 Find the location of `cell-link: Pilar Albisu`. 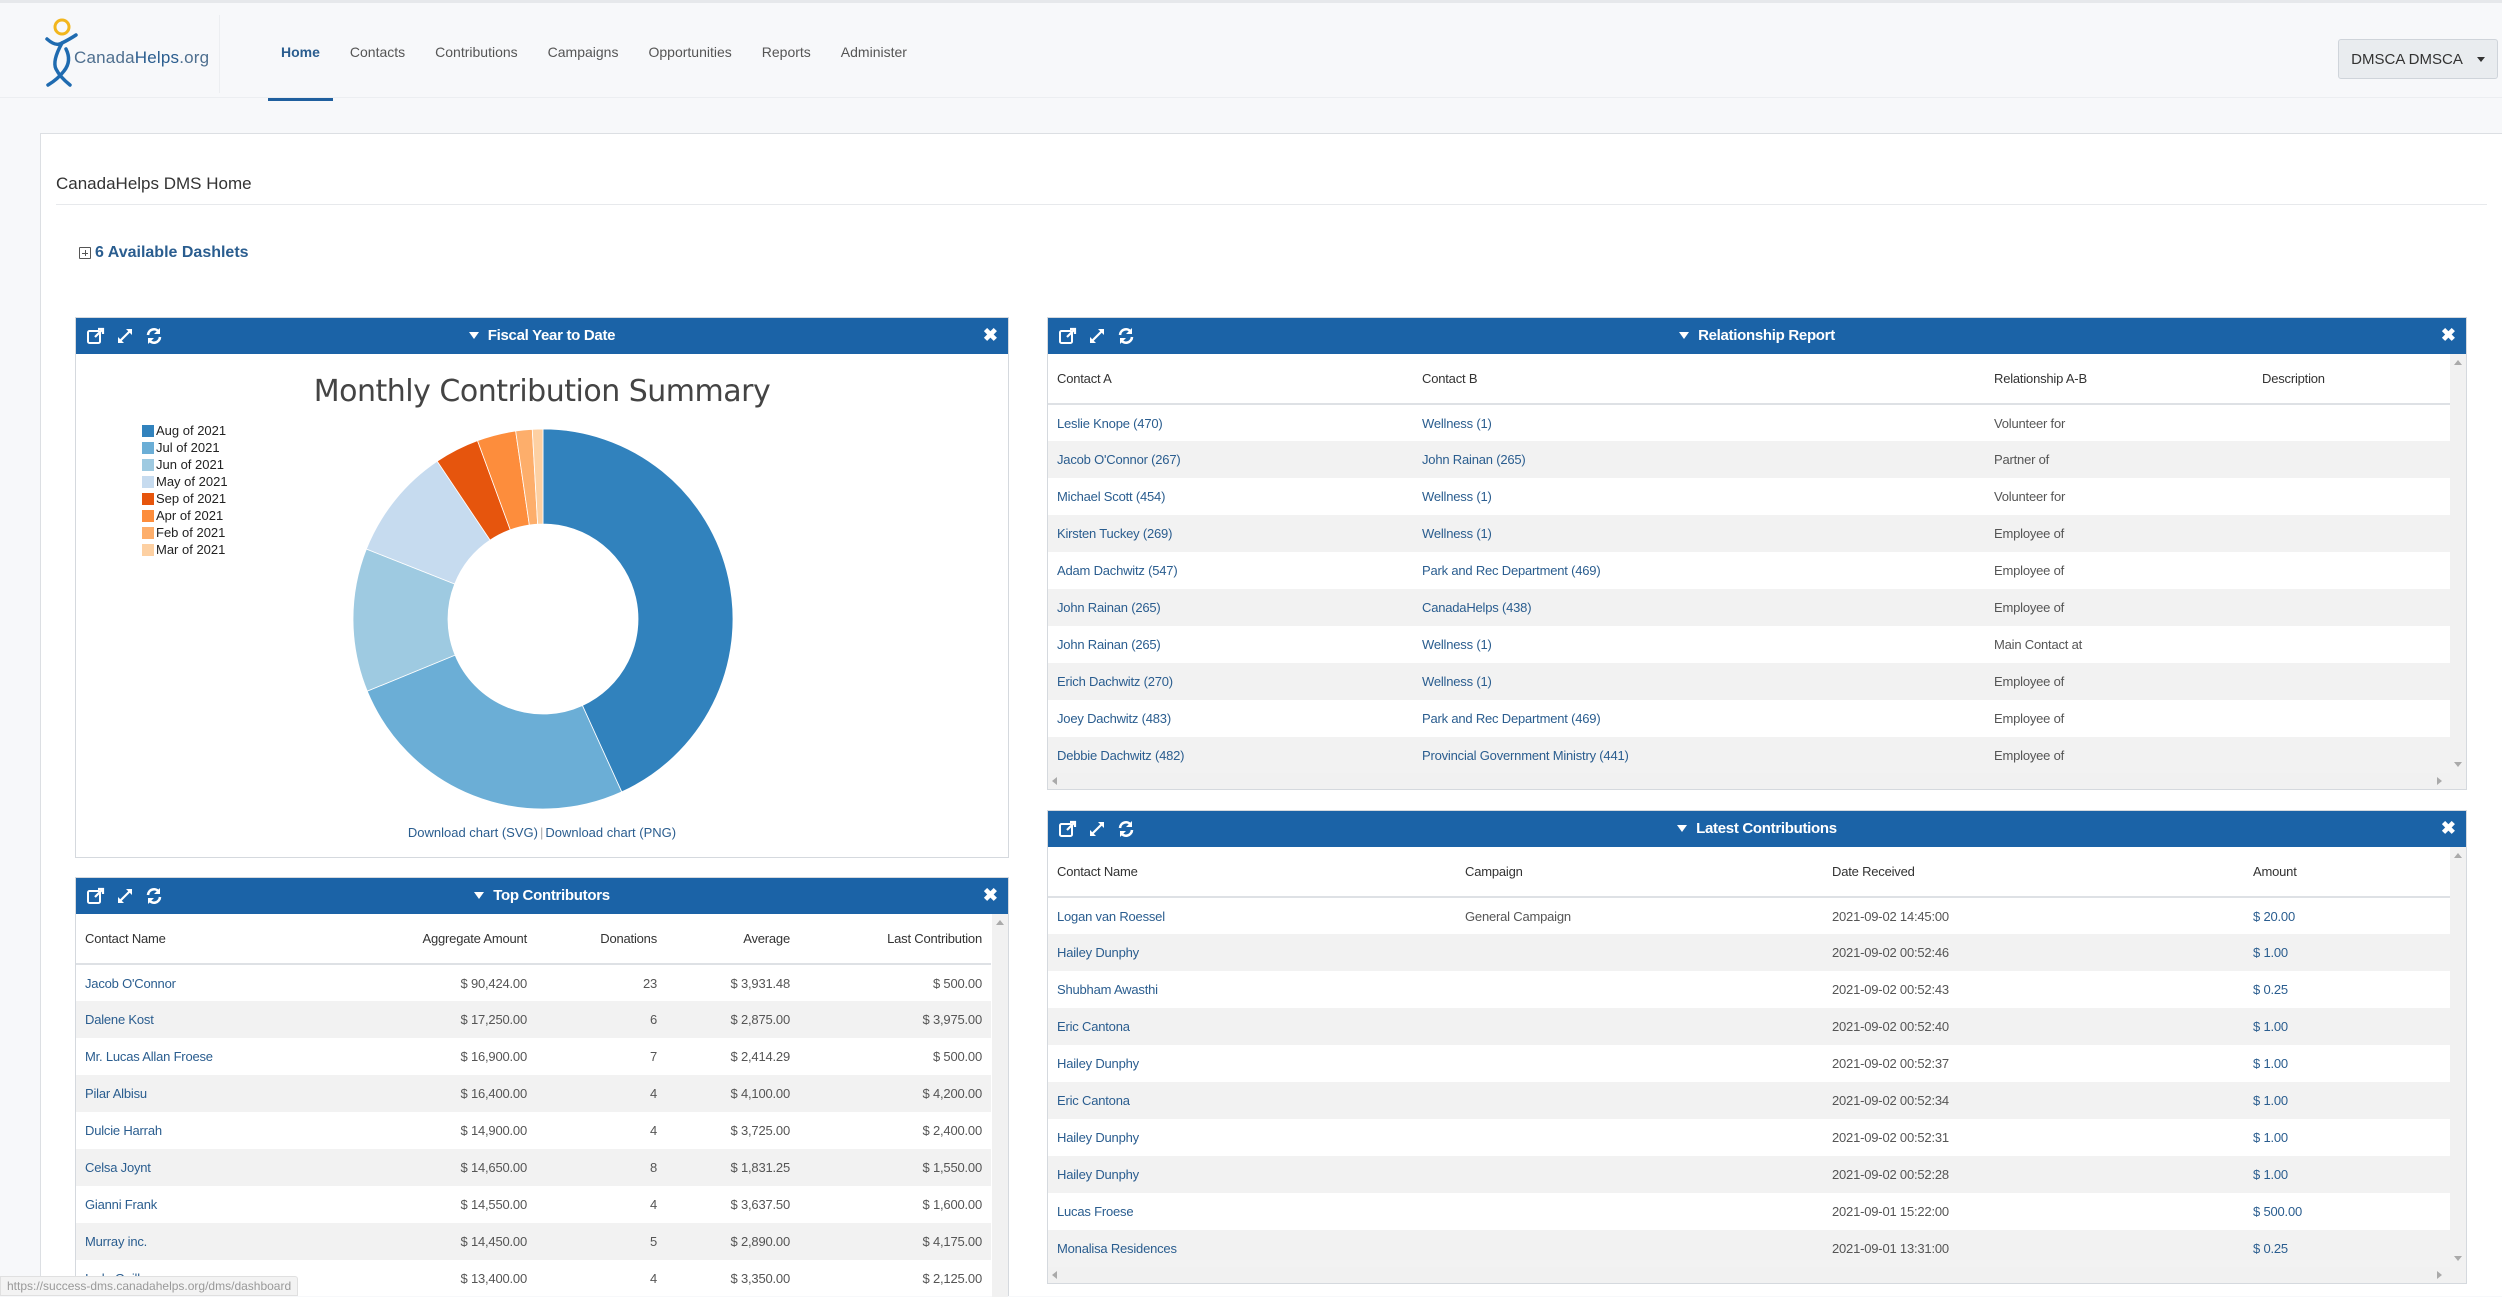

cell-link: Pilar Albisu is located at coordinates (206, 1093).